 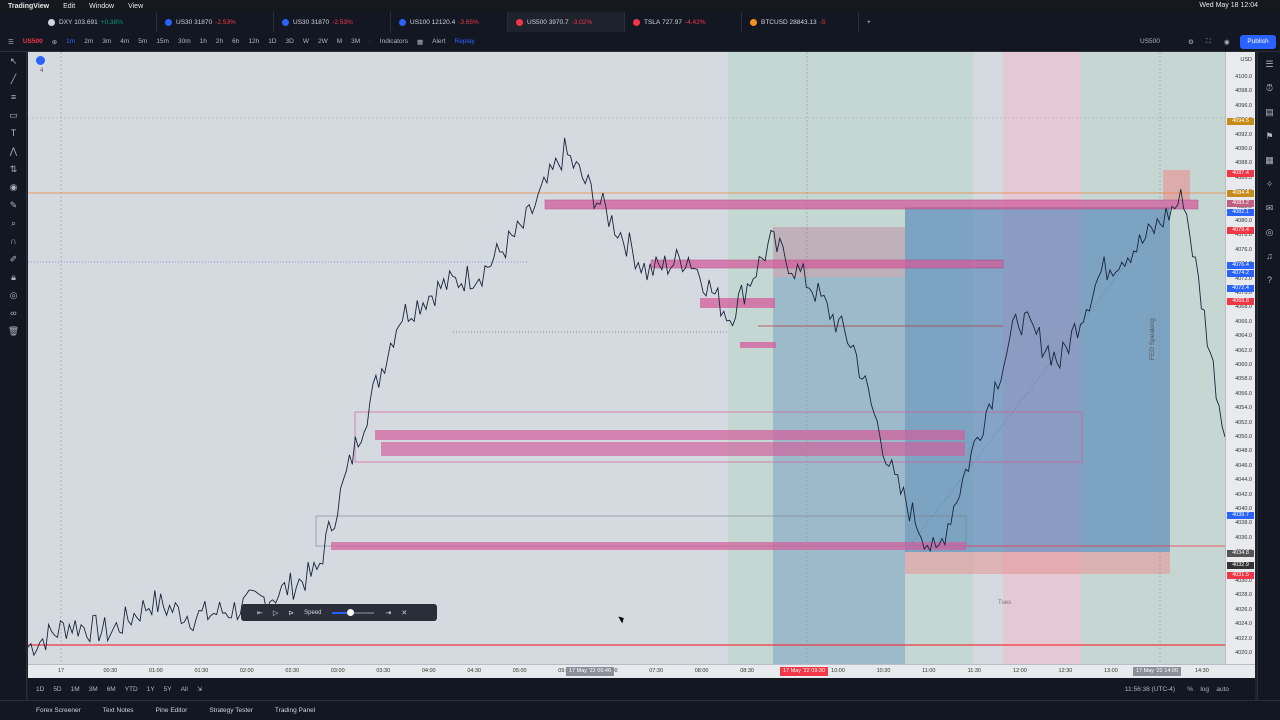 I want to click on interval-2w: 2W, so click(x=323, y=41).